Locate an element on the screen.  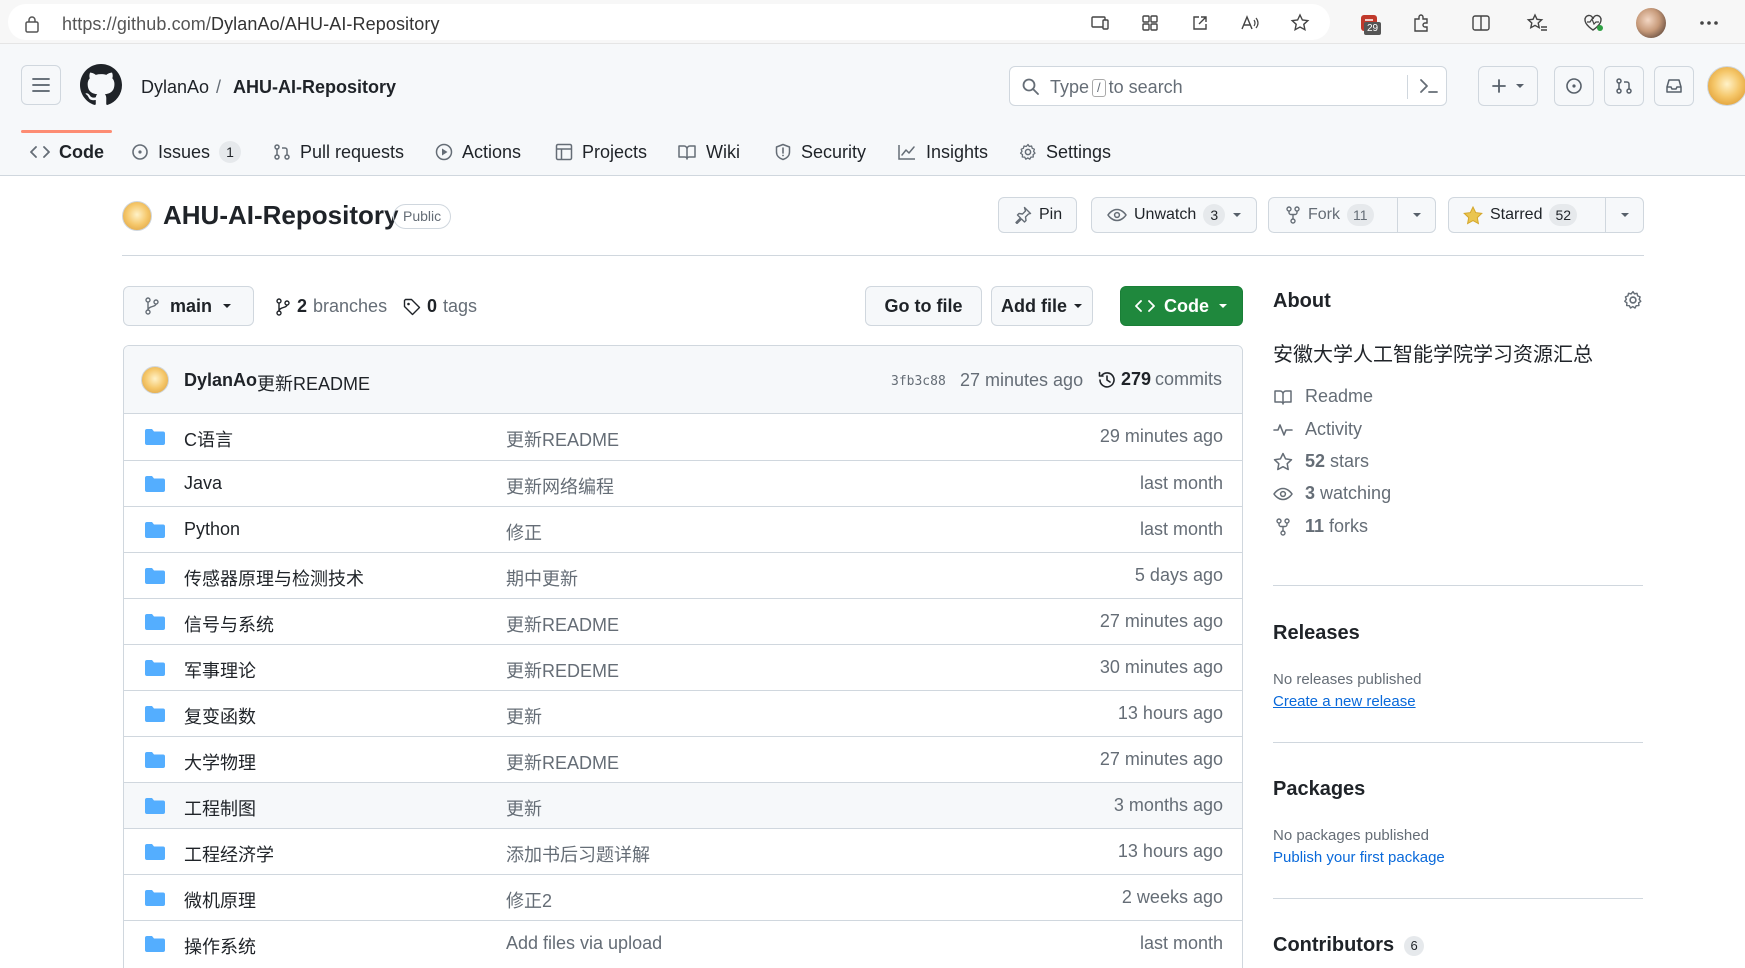
go-to-file-button: Go to file is located at coordinates (923, 306).